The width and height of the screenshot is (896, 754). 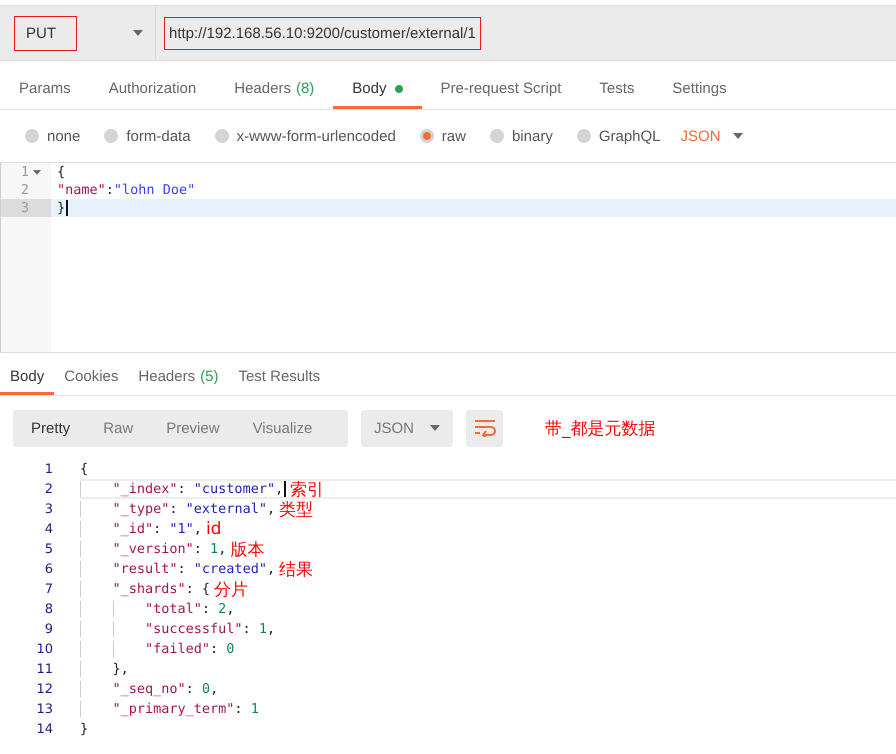 I want to click on radio-option: raw, so click(x=443, y=136).